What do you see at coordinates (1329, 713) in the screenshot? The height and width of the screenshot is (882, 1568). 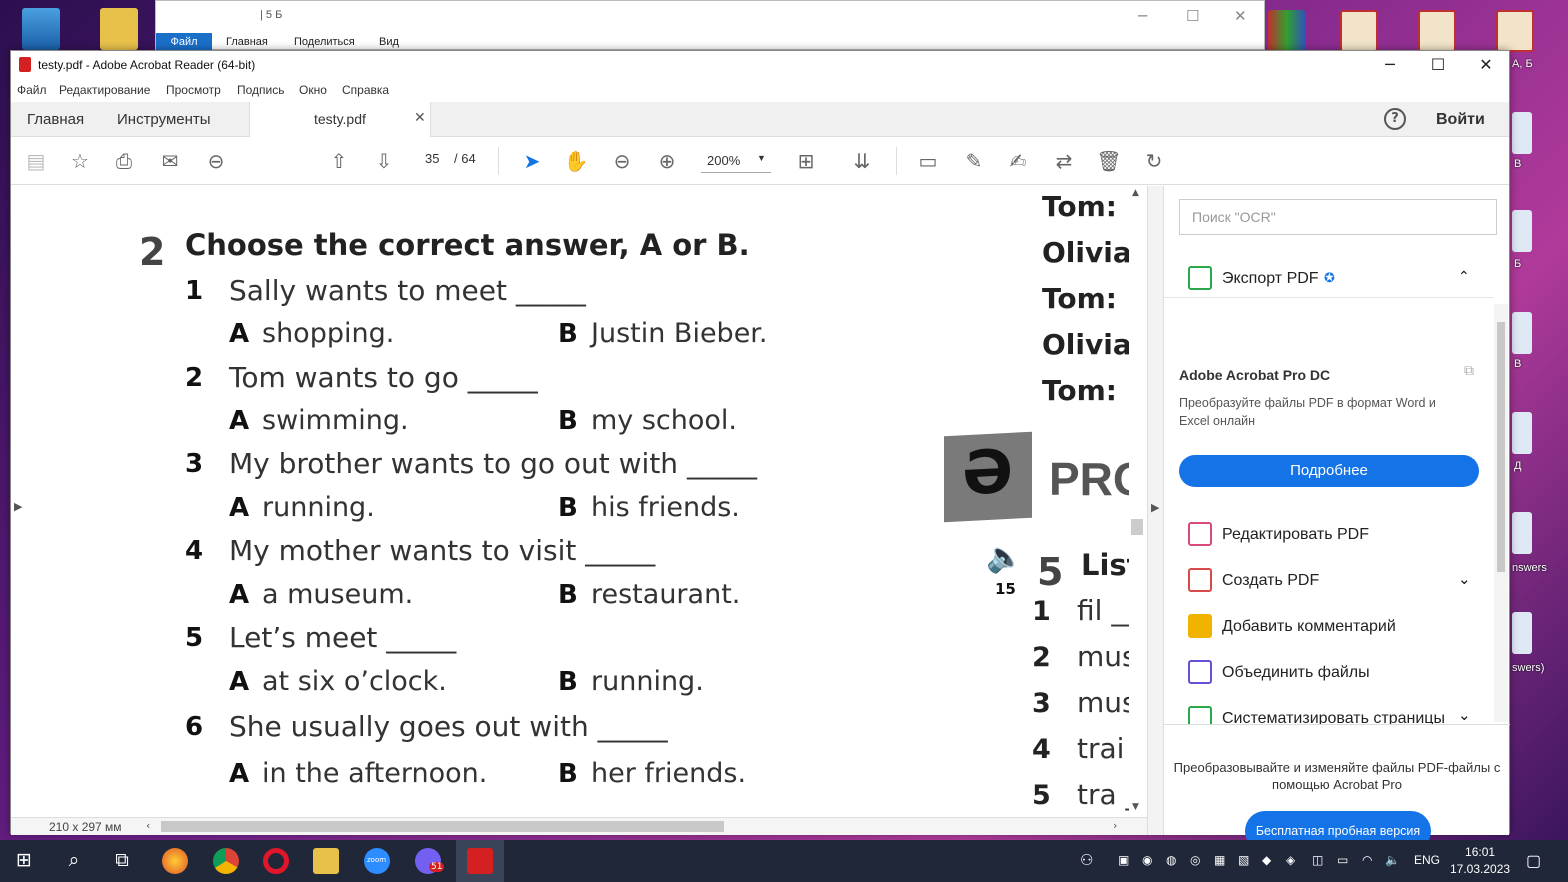 I see `tool-organize-pages: Систематизировать страницы ⌄` at bounding box center [1329, 713].